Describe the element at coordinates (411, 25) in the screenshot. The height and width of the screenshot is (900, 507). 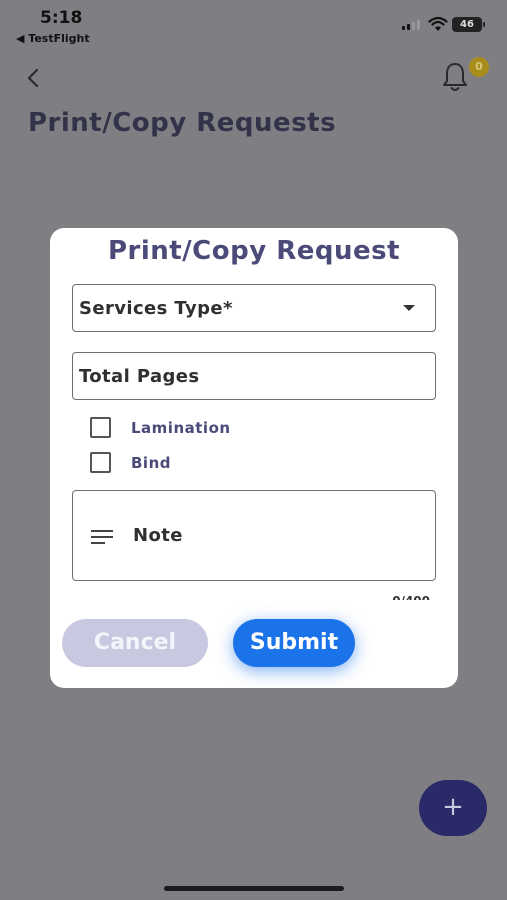
I see `cellular-signal-icon` at that location.